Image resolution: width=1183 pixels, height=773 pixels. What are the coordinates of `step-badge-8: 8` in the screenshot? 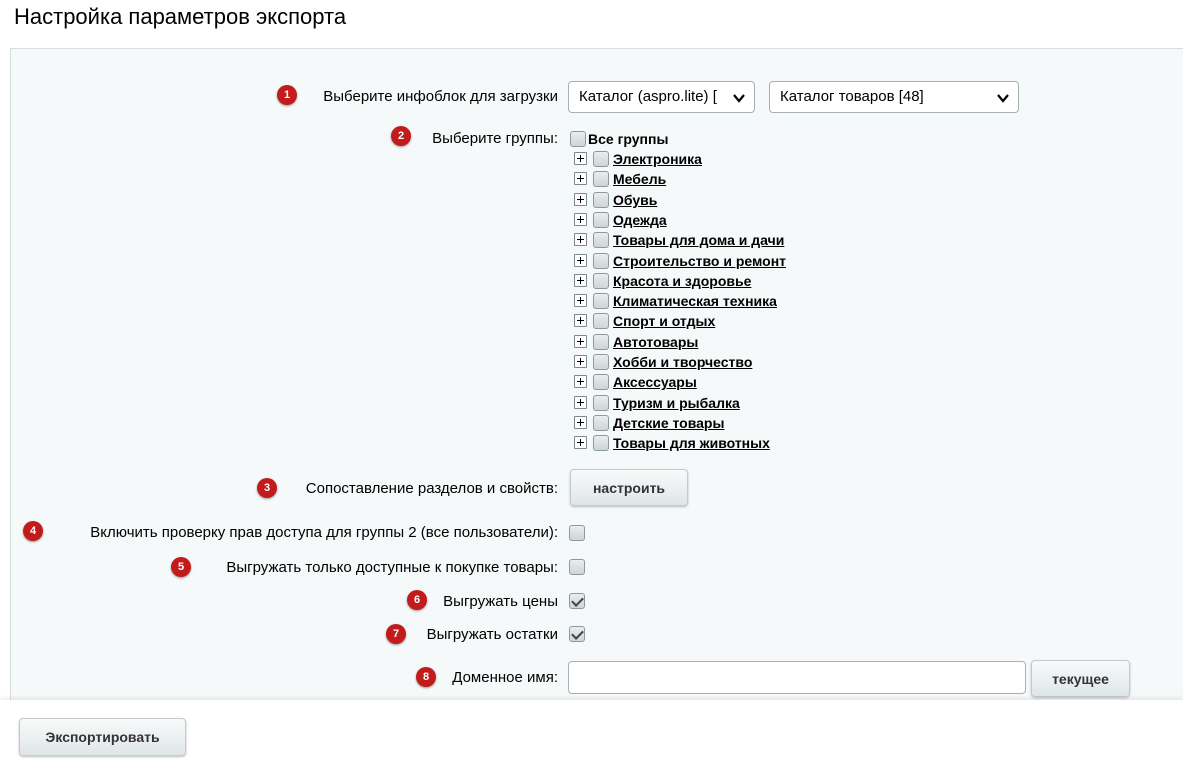 It's located at (426, 677).